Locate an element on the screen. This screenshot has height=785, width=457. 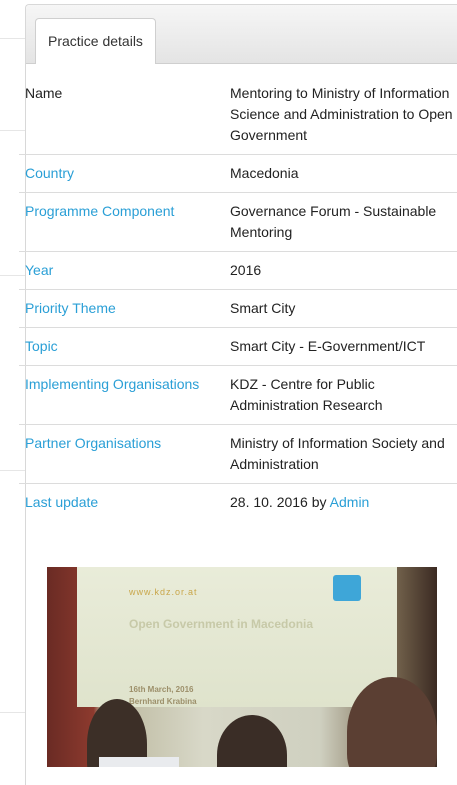
row-value-programme-component: Governance Forum - Sustainable Mentoring is located at coordinates (340, 222).